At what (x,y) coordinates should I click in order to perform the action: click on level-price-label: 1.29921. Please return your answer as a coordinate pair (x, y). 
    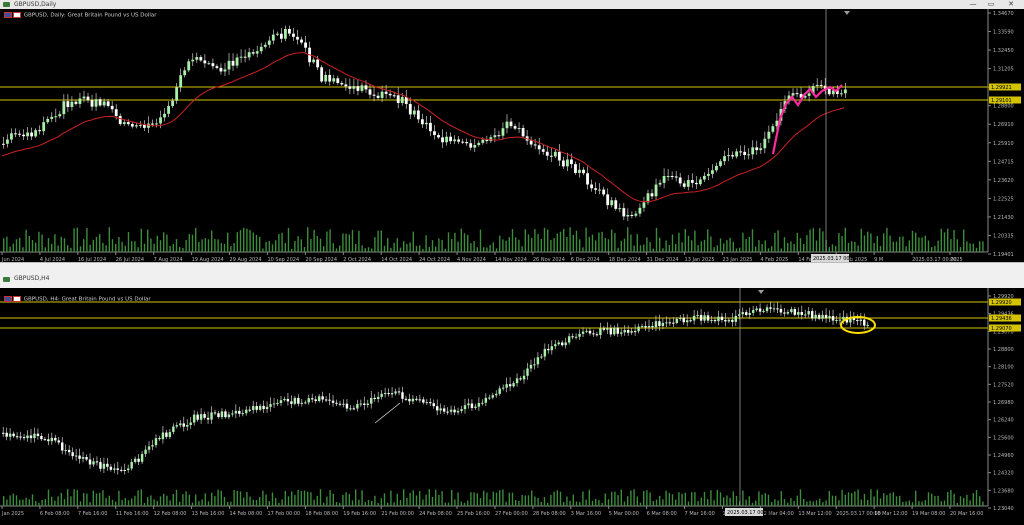
    Looking at the image, I should click on (1001, 88).